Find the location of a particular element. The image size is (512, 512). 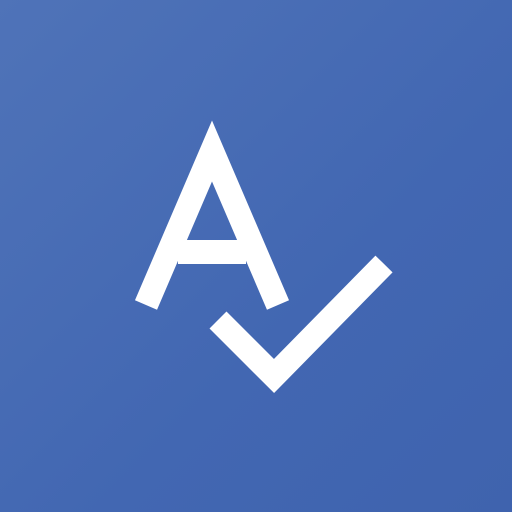

letter-a-icon is located at coordinates (212, 215).